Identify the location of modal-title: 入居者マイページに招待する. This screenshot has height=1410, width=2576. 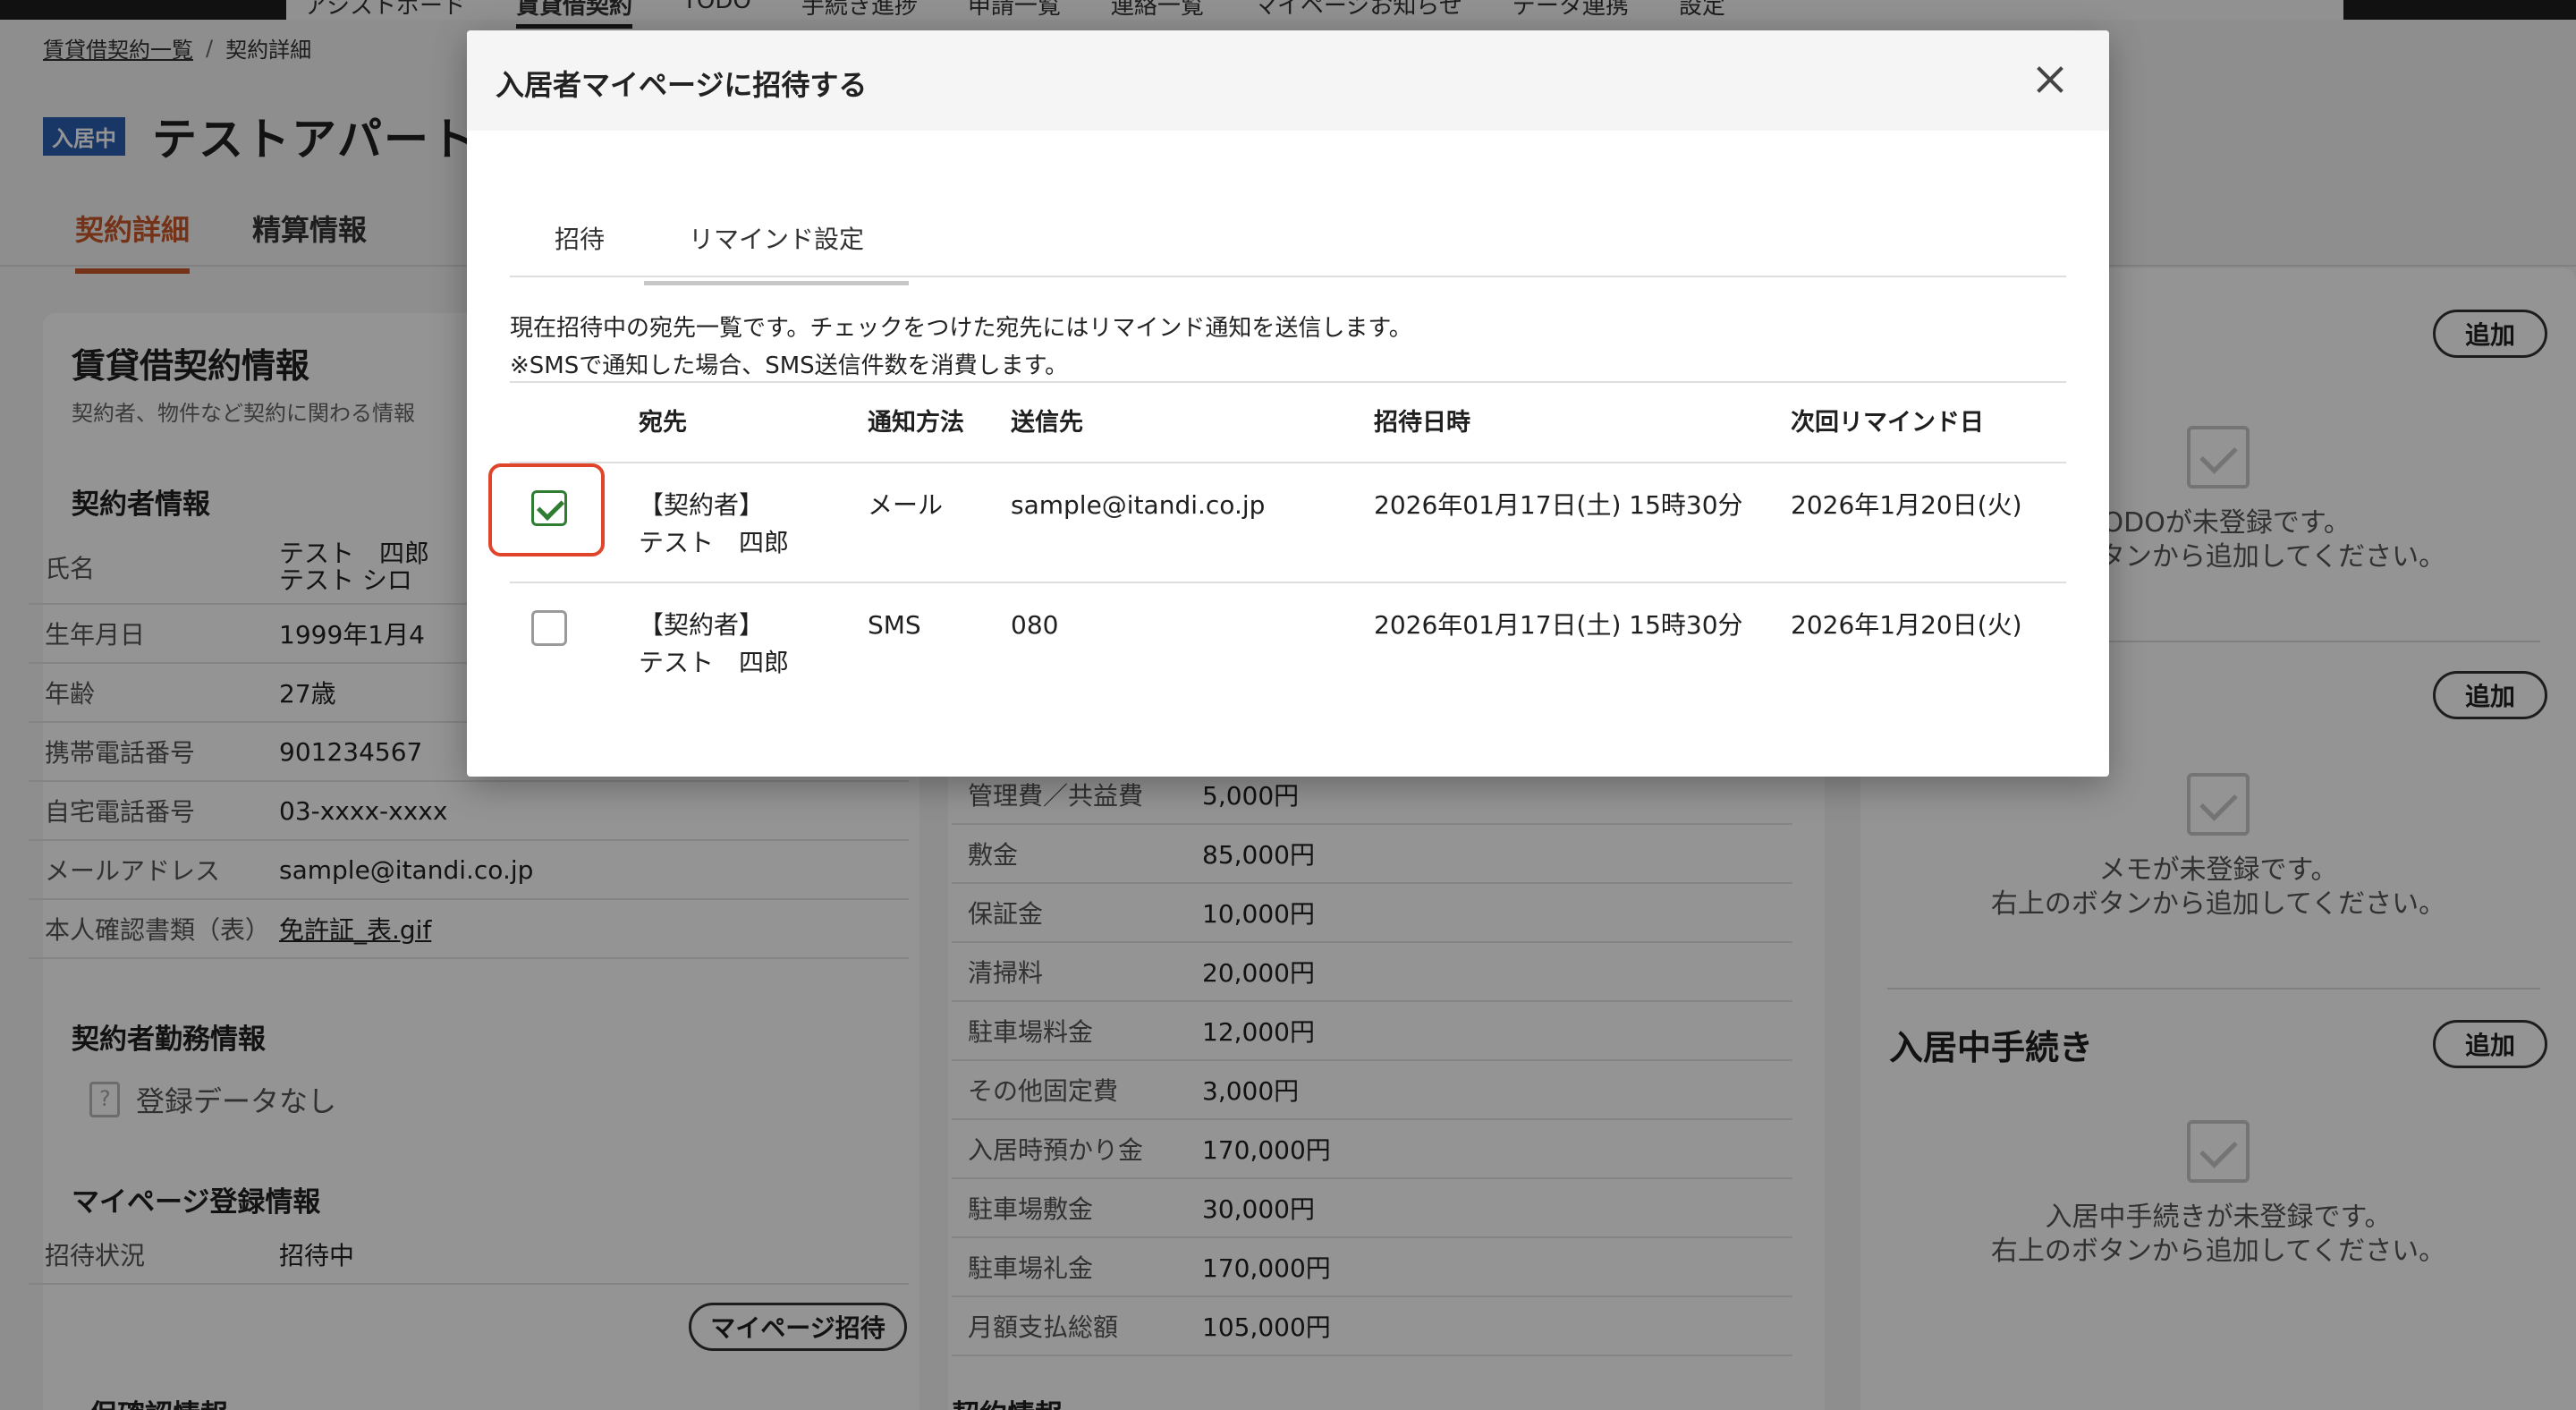
(682, 85).